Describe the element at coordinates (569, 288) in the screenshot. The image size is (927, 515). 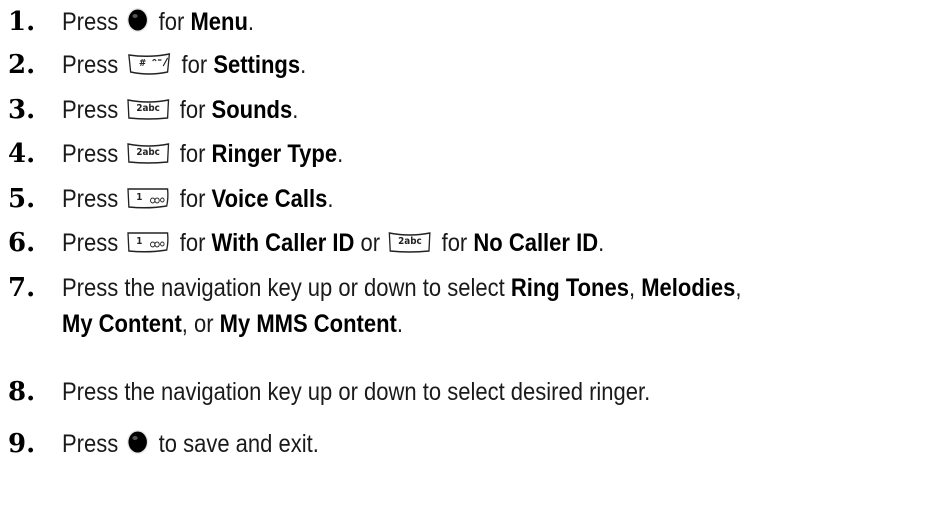
I see `ring-tones-label: Ring Tones` at that location.